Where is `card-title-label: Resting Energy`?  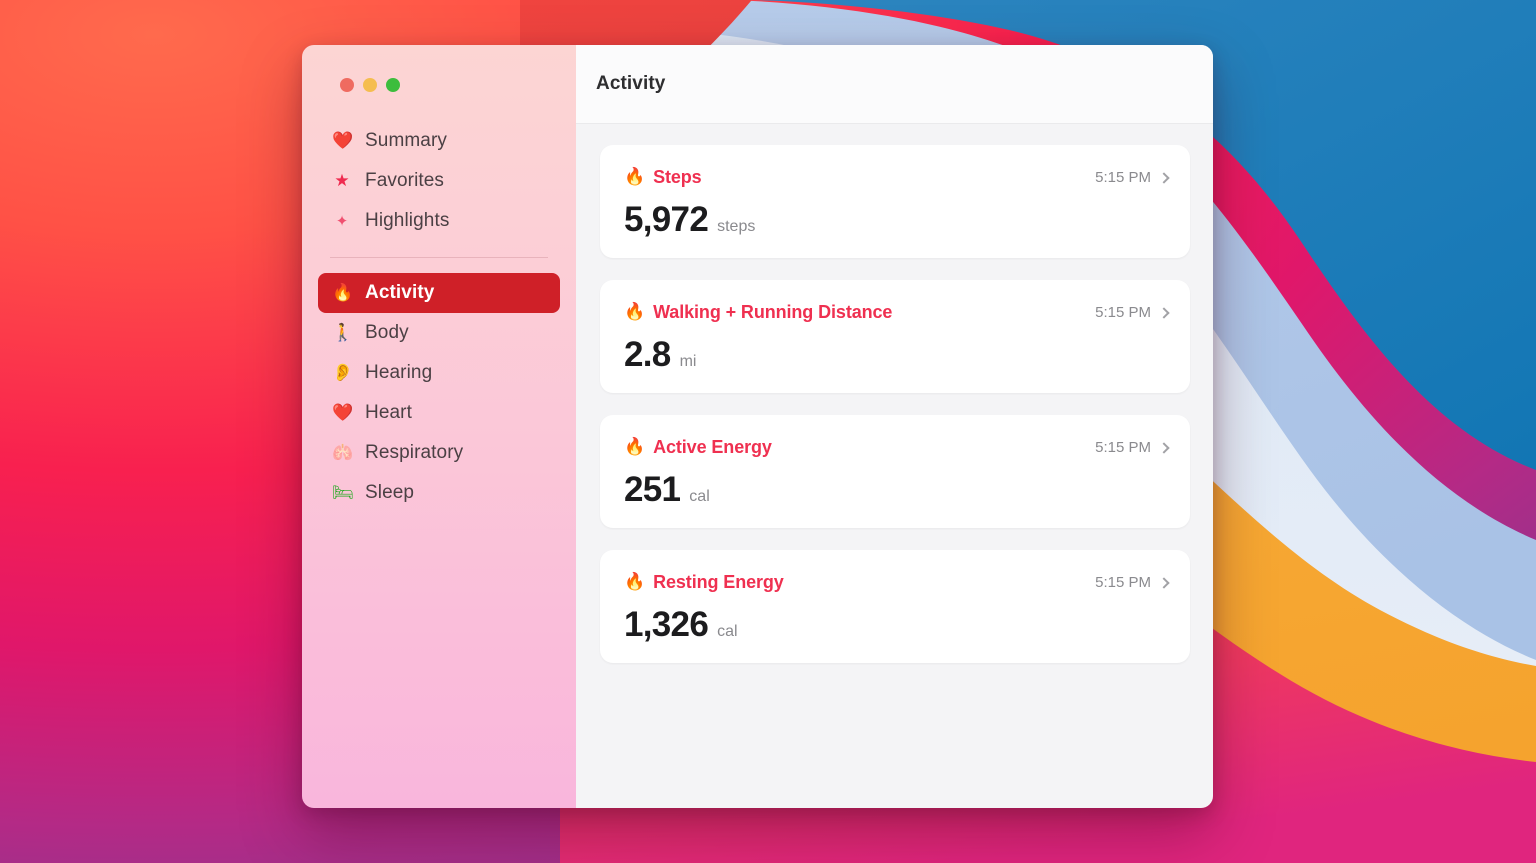
card-title-label: Resting Energy is located at coordinates (718, 582).